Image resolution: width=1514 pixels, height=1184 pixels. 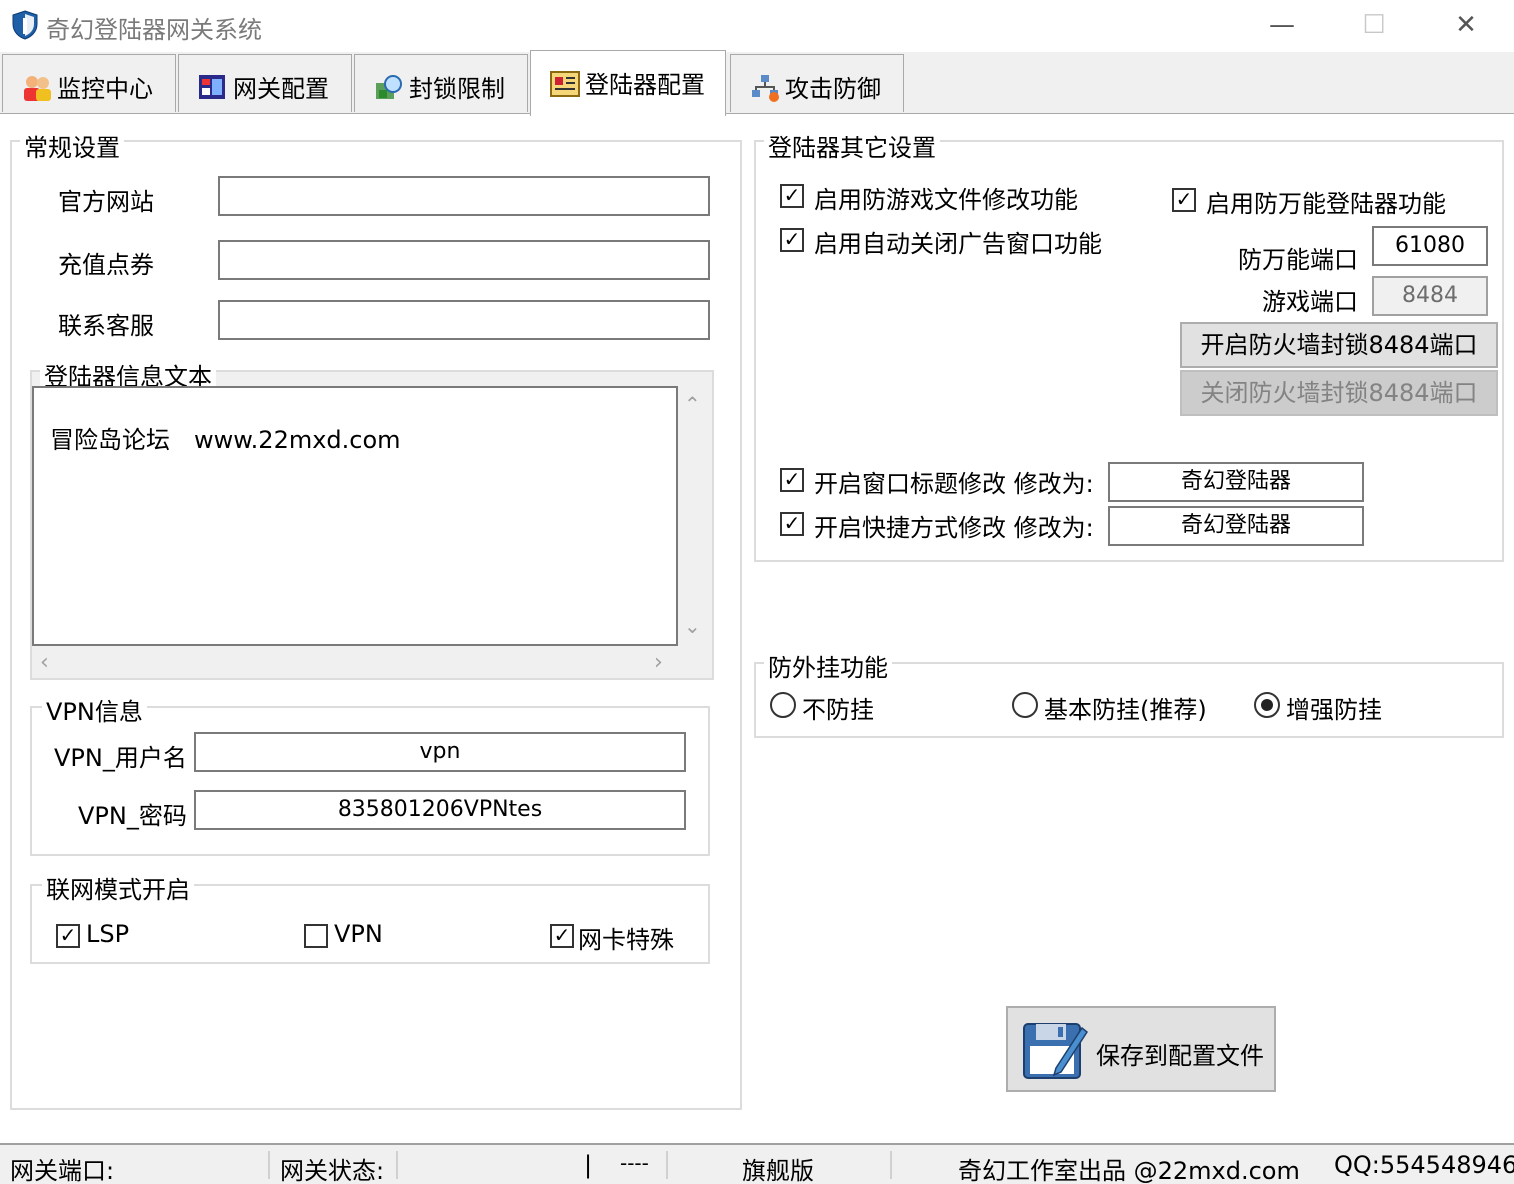 What do you see at coordinates (1298, 260) in the screenshot?
I see `anti-port-label: 防万能端口` at bounding box center [1298, 260].